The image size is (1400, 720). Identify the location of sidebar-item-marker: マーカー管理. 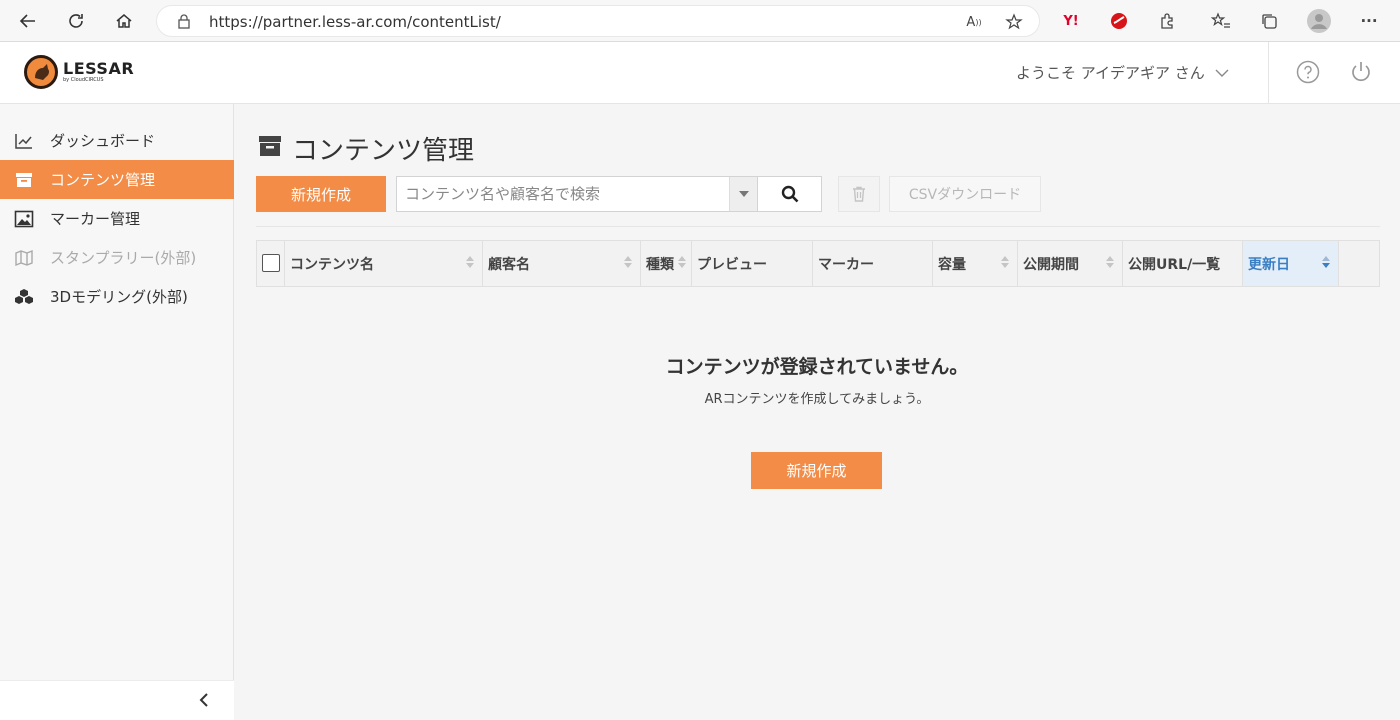
(117, 218).